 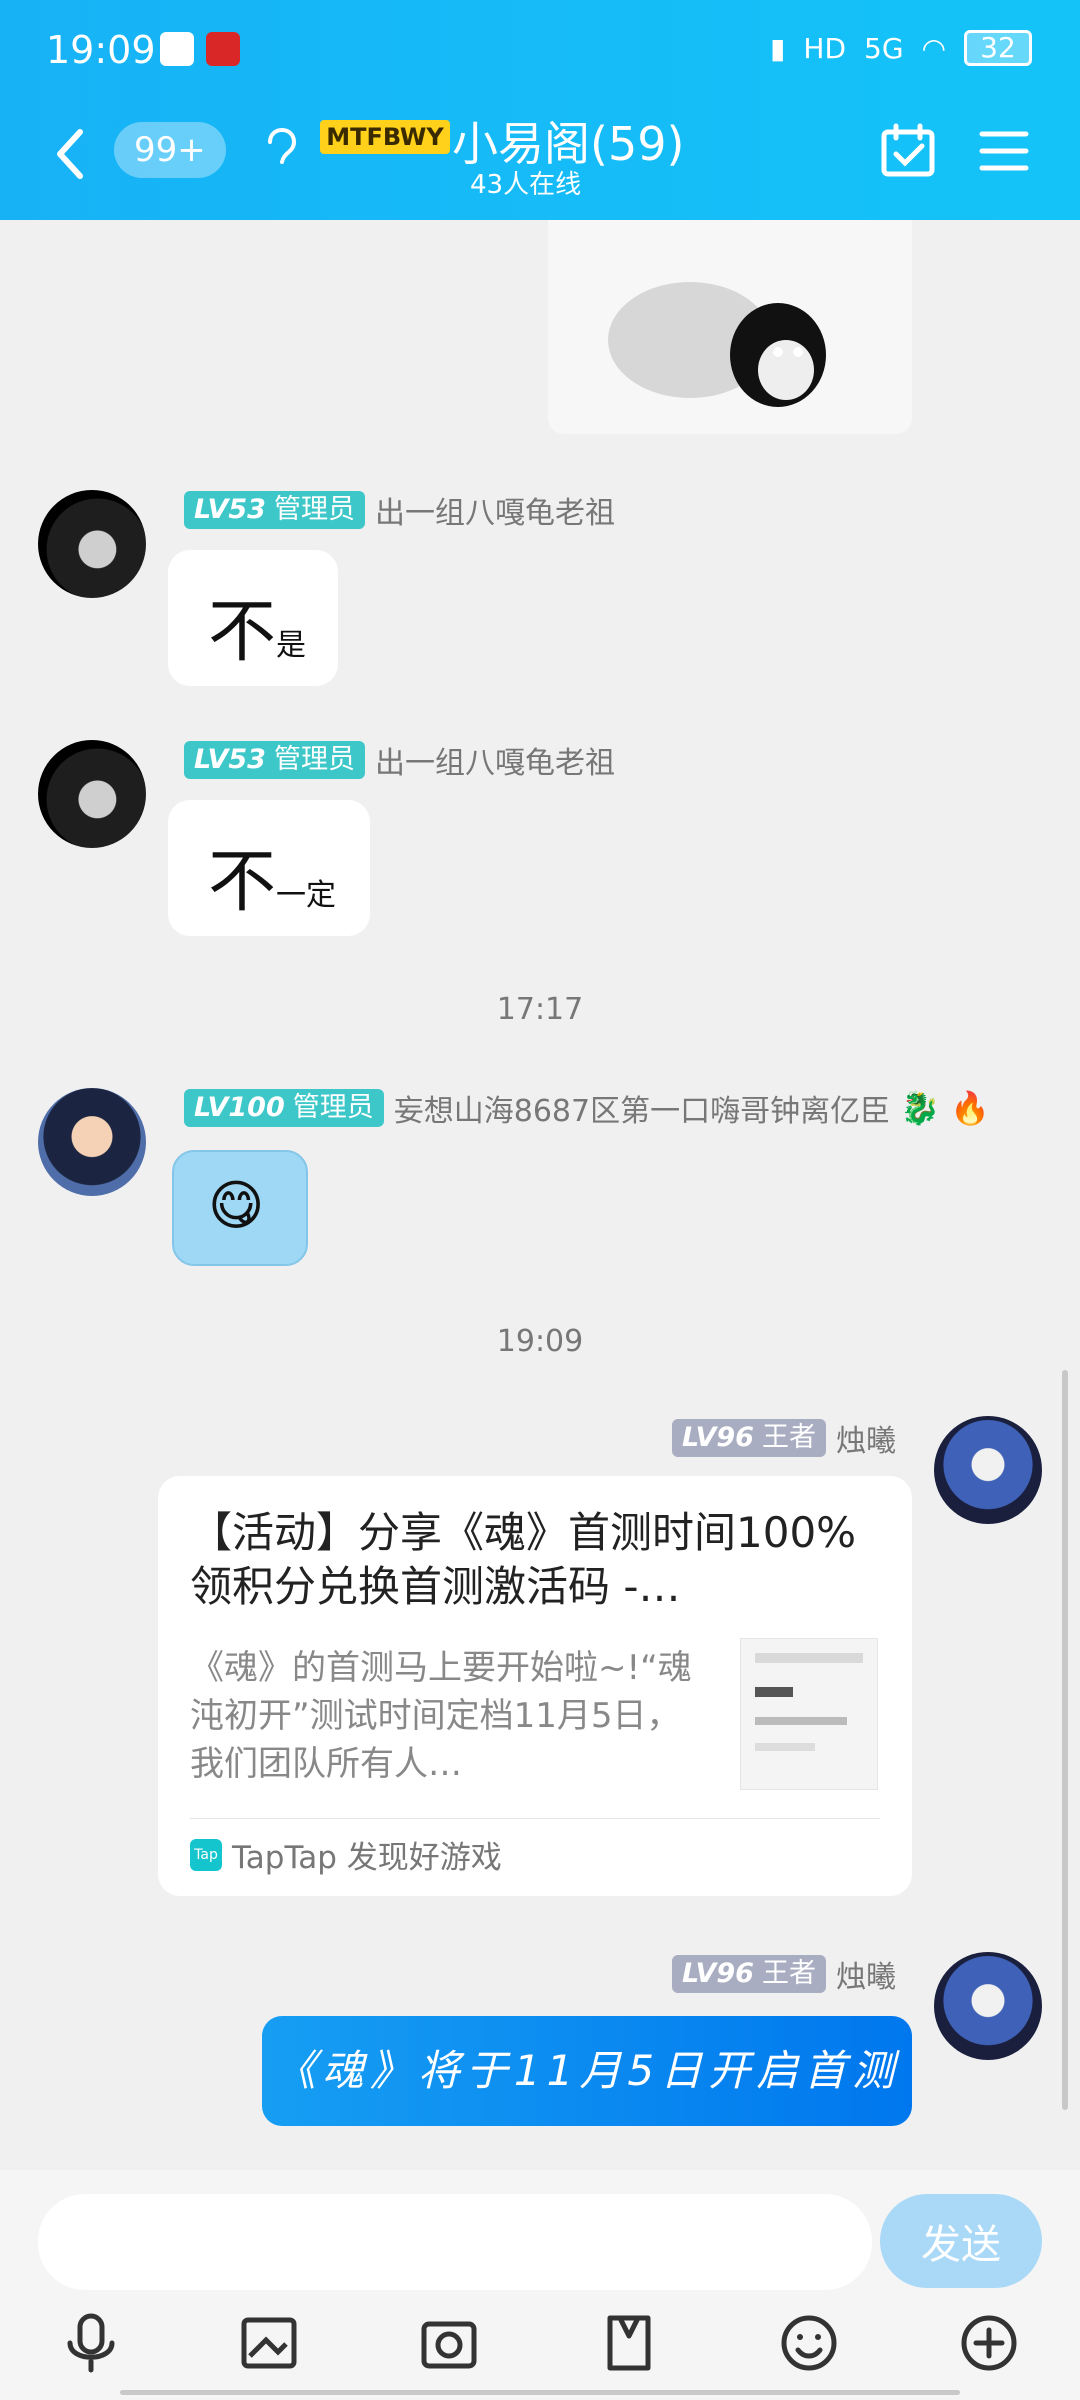 What do you see at coordinates (91, 2343) in the screenshot?
I see `microphone-icon` at bounding box center [91, 2343].